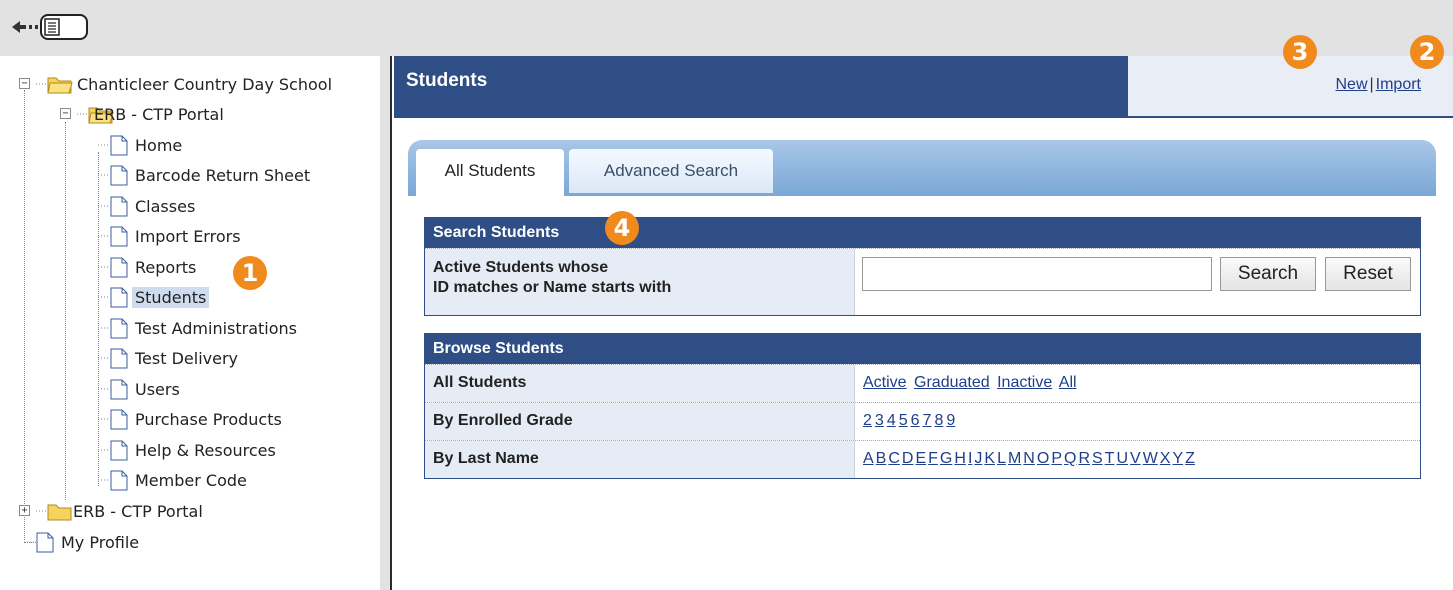  What do you see at coordinates (922, 421) in the screenshot?
I see `browse-row-grade: By Enrolled Grade 23456789` at bounding box center [922, 421].